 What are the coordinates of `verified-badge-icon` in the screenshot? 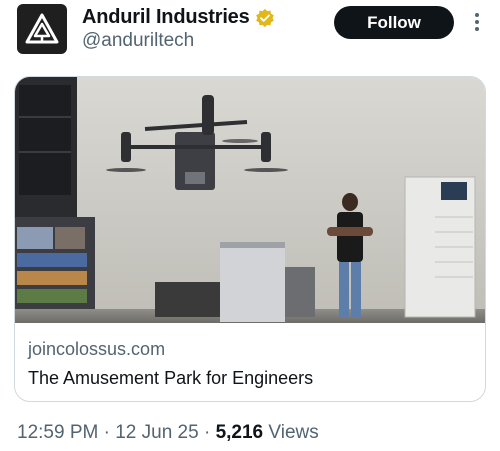 It's located at (264, 17).